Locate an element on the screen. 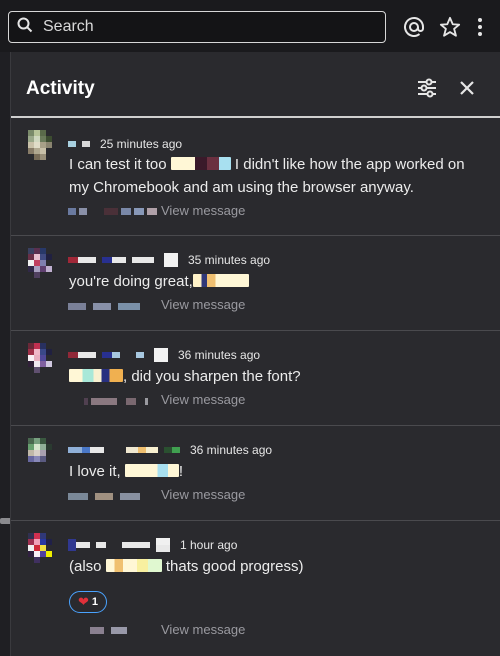  sliders-icon is located at coordinates (427, 88).